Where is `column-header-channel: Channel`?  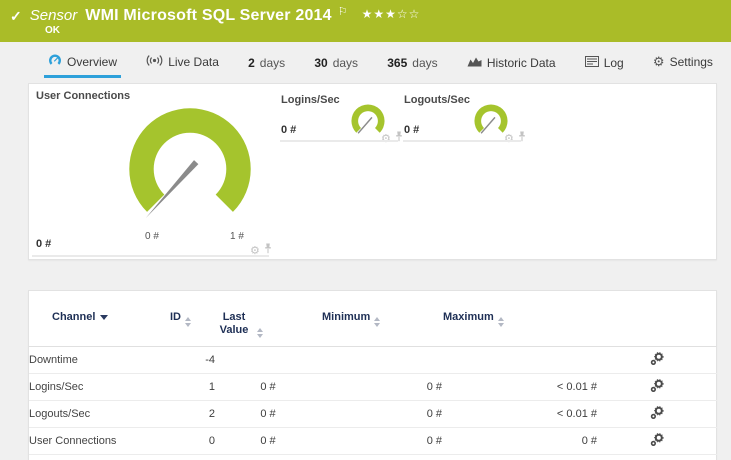 column-header-channel: Channel is located at coordinates (99, 319).